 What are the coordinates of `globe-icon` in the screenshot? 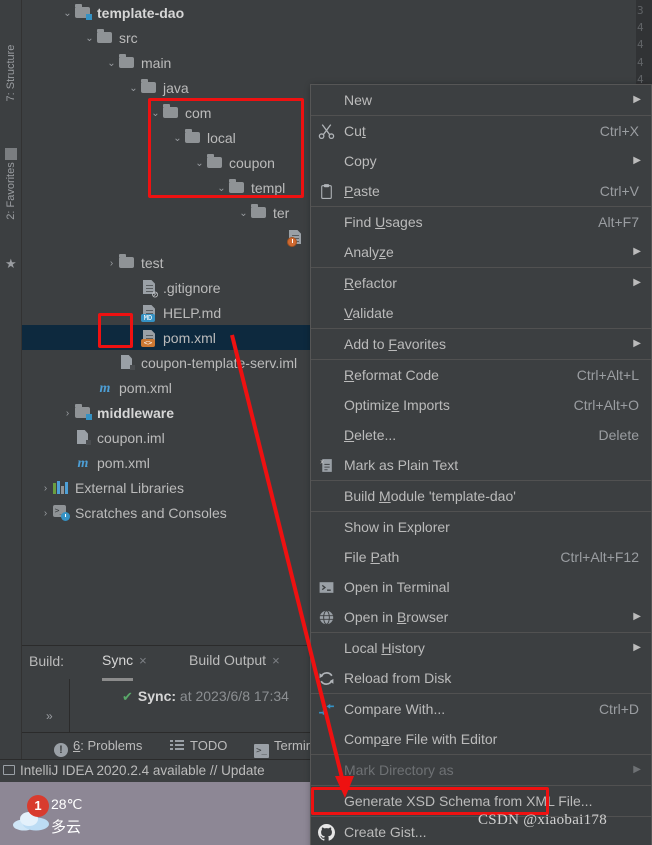 It's located at (326, 617).